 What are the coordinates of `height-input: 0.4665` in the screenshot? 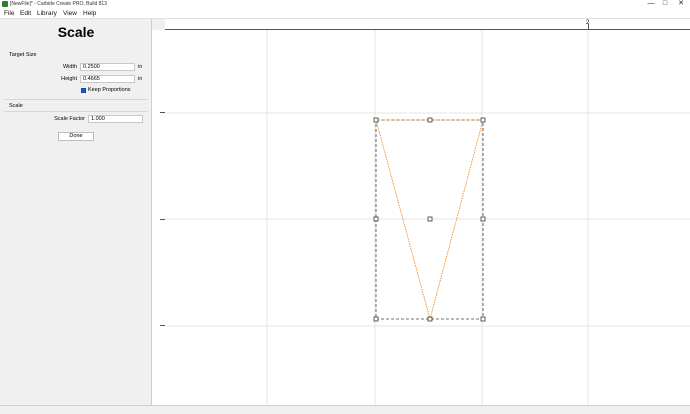 It's located at (107, 79).